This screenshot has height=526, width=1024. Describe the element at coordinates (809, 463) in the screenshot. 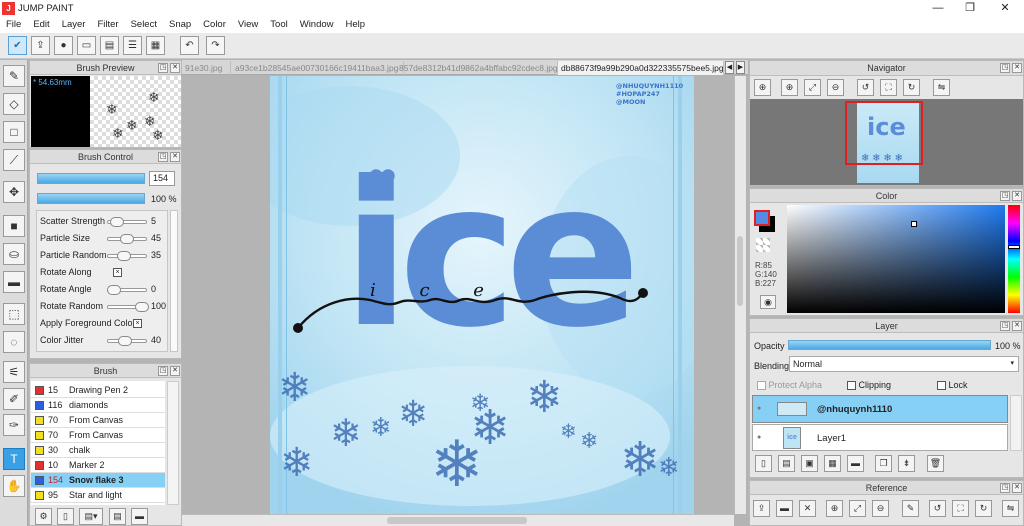

I see `layer-type-icon: ▣` at that location.